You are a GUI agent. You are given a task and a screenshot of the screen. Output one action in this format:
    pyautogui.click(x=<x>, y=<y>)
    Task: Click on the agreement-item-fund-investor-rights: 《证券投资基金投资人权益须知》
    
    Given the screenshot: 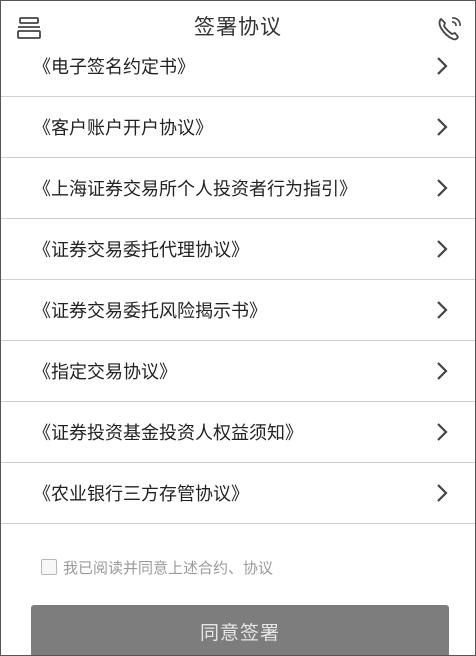 What is the action you would take?
    pyautogui.click(x=238, y=432)
    